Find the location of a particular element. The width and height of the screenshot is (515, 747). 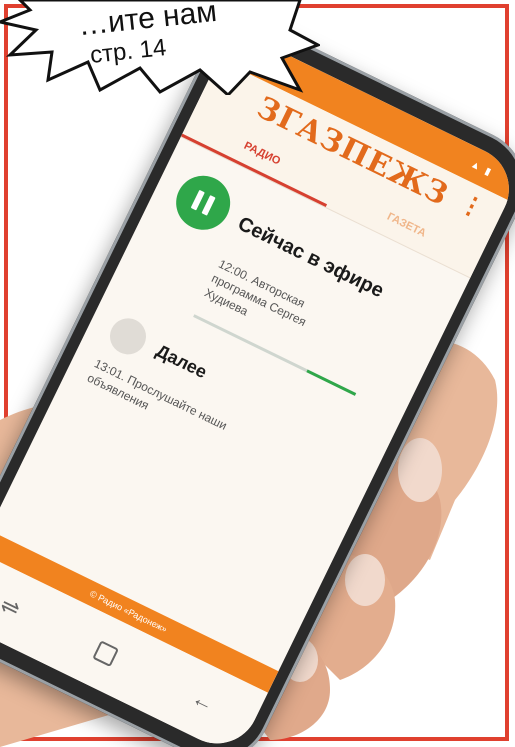

vertical-dots-icon: ⋮ is located at coordinates (471, 206).